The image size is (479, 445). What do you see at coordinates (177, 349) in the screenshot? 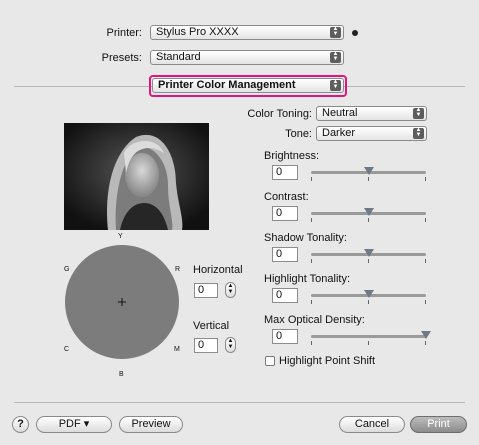
I see `wheel-label-m: M` at bounding box center [177, 349].